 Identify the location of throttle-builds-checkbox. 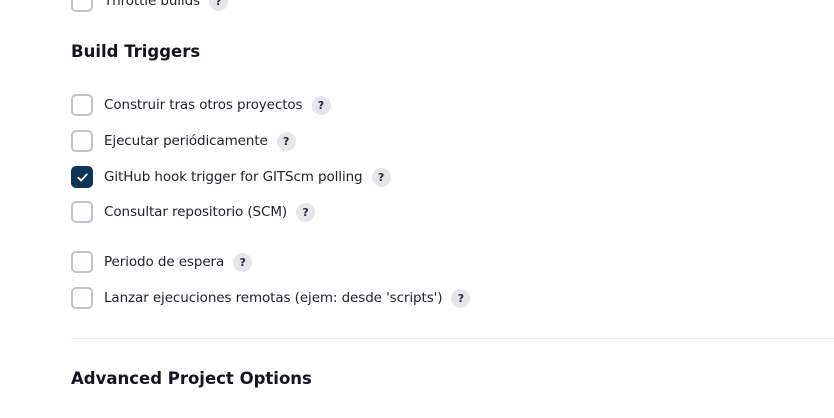
(82, 6).